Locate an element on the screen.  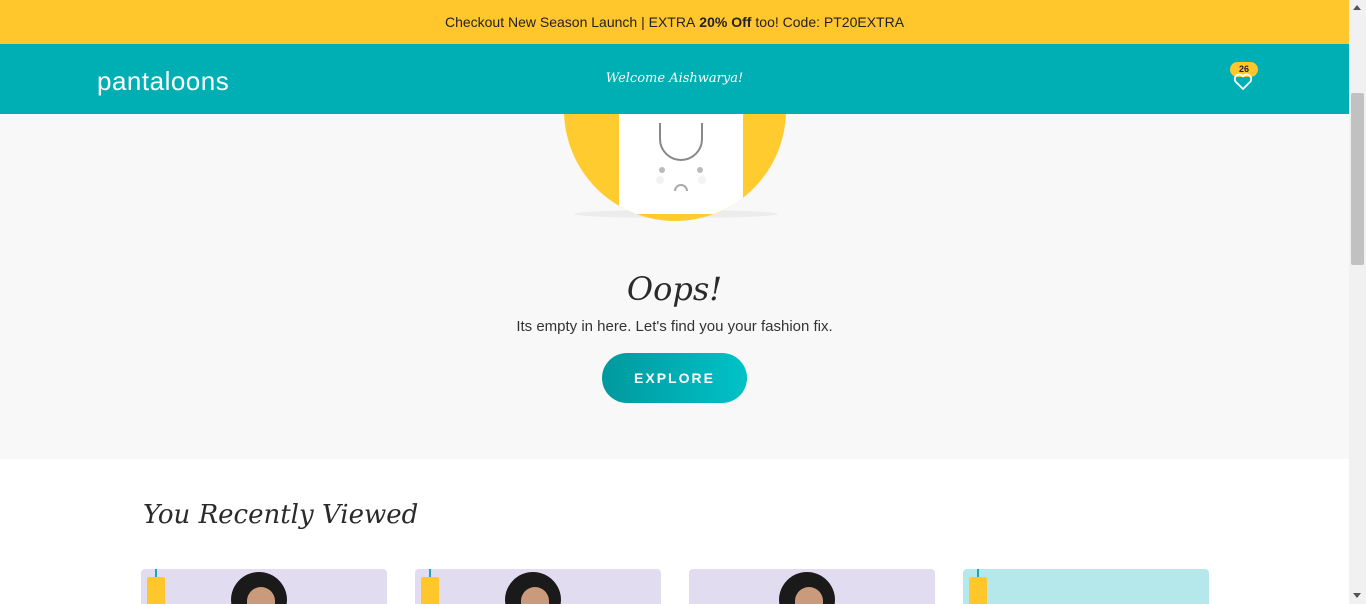
scroll-thumb is located at coordinates (1357, 179).